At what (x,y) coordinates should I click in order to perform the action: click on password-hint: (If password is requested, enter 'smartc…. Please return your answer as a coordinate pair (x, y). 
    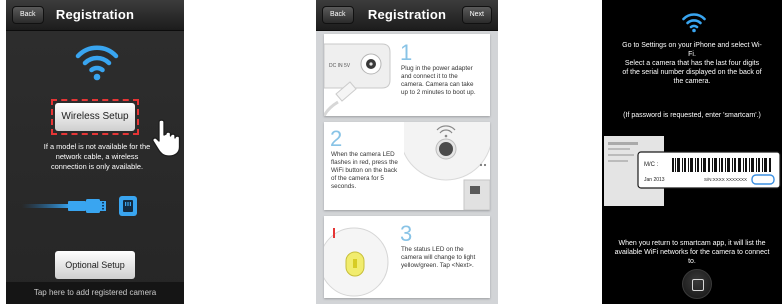
    Looking at the image, I should click on (692, 115).